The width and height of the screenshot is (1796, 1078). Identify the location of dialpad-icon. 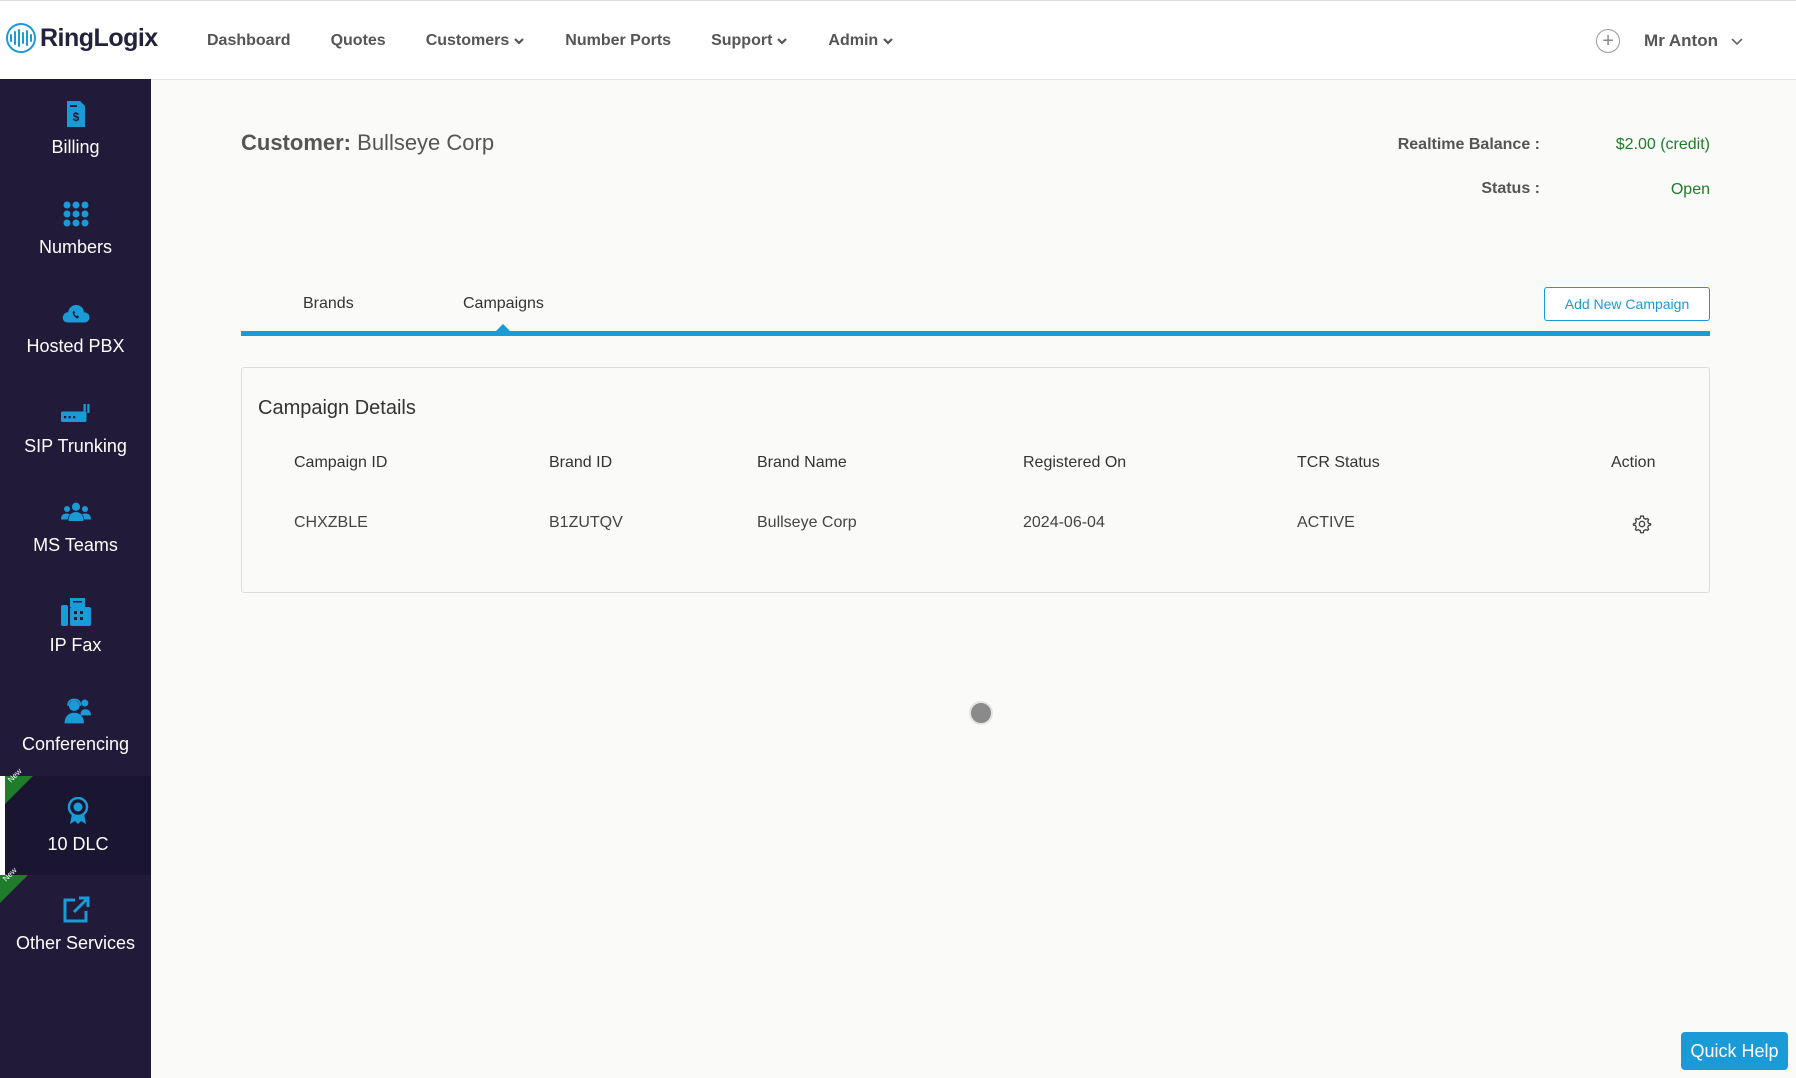
(76, 214).